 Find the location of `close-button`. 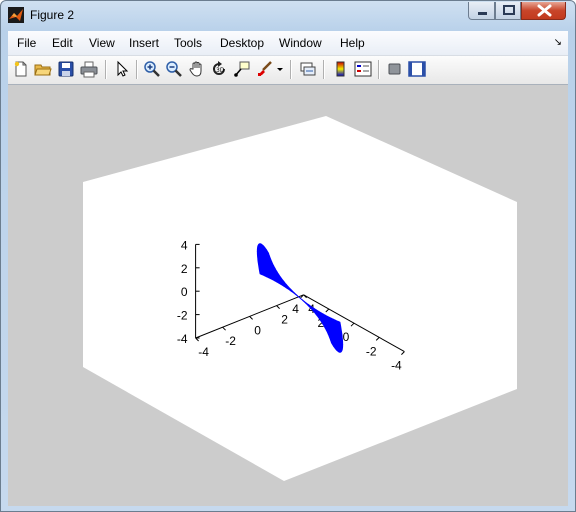

close-button is located at coordinates (543, 11).